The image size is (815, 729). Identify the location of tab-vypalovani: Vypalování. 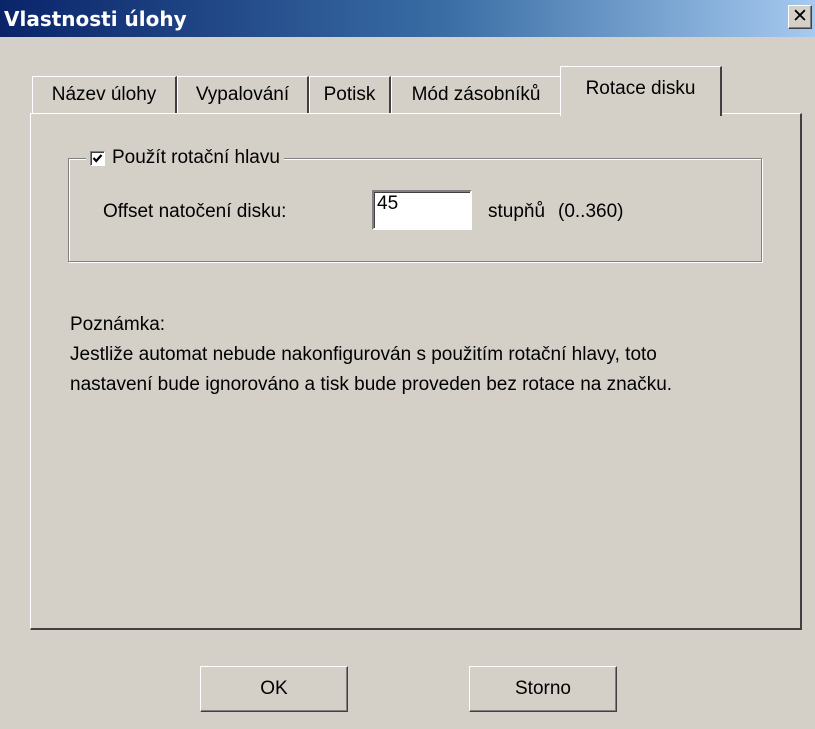
(243, 95).